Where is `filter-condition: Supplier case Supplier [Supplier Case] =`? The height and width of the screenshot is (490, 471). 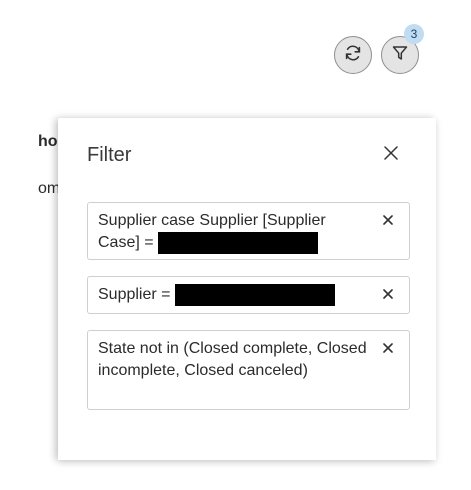 filter-condition: Supplier case Supplier [Supplier Case] = is located at coordinates (248, 231).